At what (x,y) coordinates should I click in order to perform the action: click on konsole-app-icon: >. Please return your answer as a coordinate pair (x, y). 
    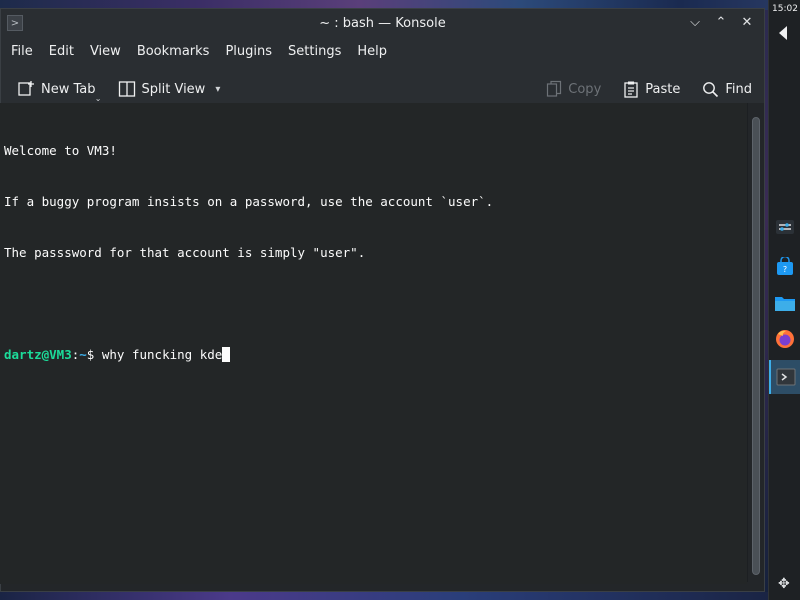
    Looking at the image, I should click on (15, 23).